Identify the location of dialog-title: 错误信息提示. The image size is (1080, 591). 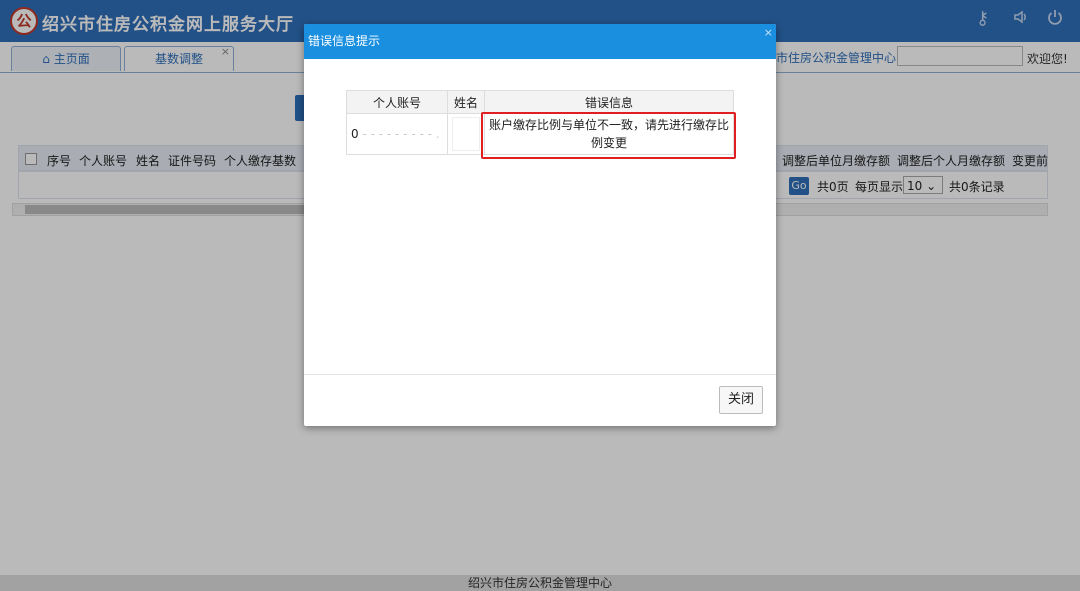
(540, 41).